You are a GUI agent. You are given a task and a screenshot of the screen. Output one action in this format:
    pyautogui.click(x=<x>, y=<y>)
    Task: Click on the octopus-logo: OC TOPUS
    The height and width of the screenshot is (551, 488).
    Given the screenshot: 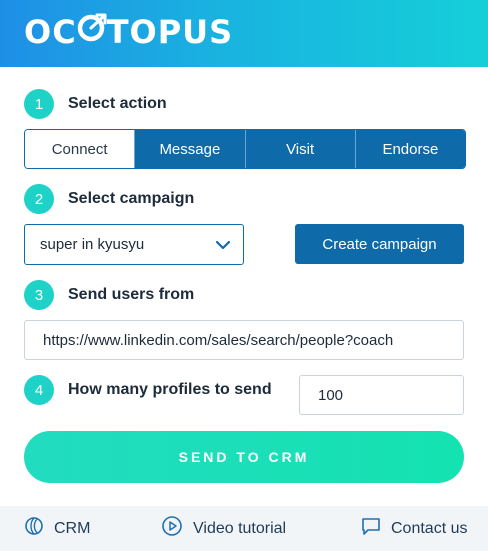 What is the action you would take?
    pyautogui.click(x=128, y=32)
    